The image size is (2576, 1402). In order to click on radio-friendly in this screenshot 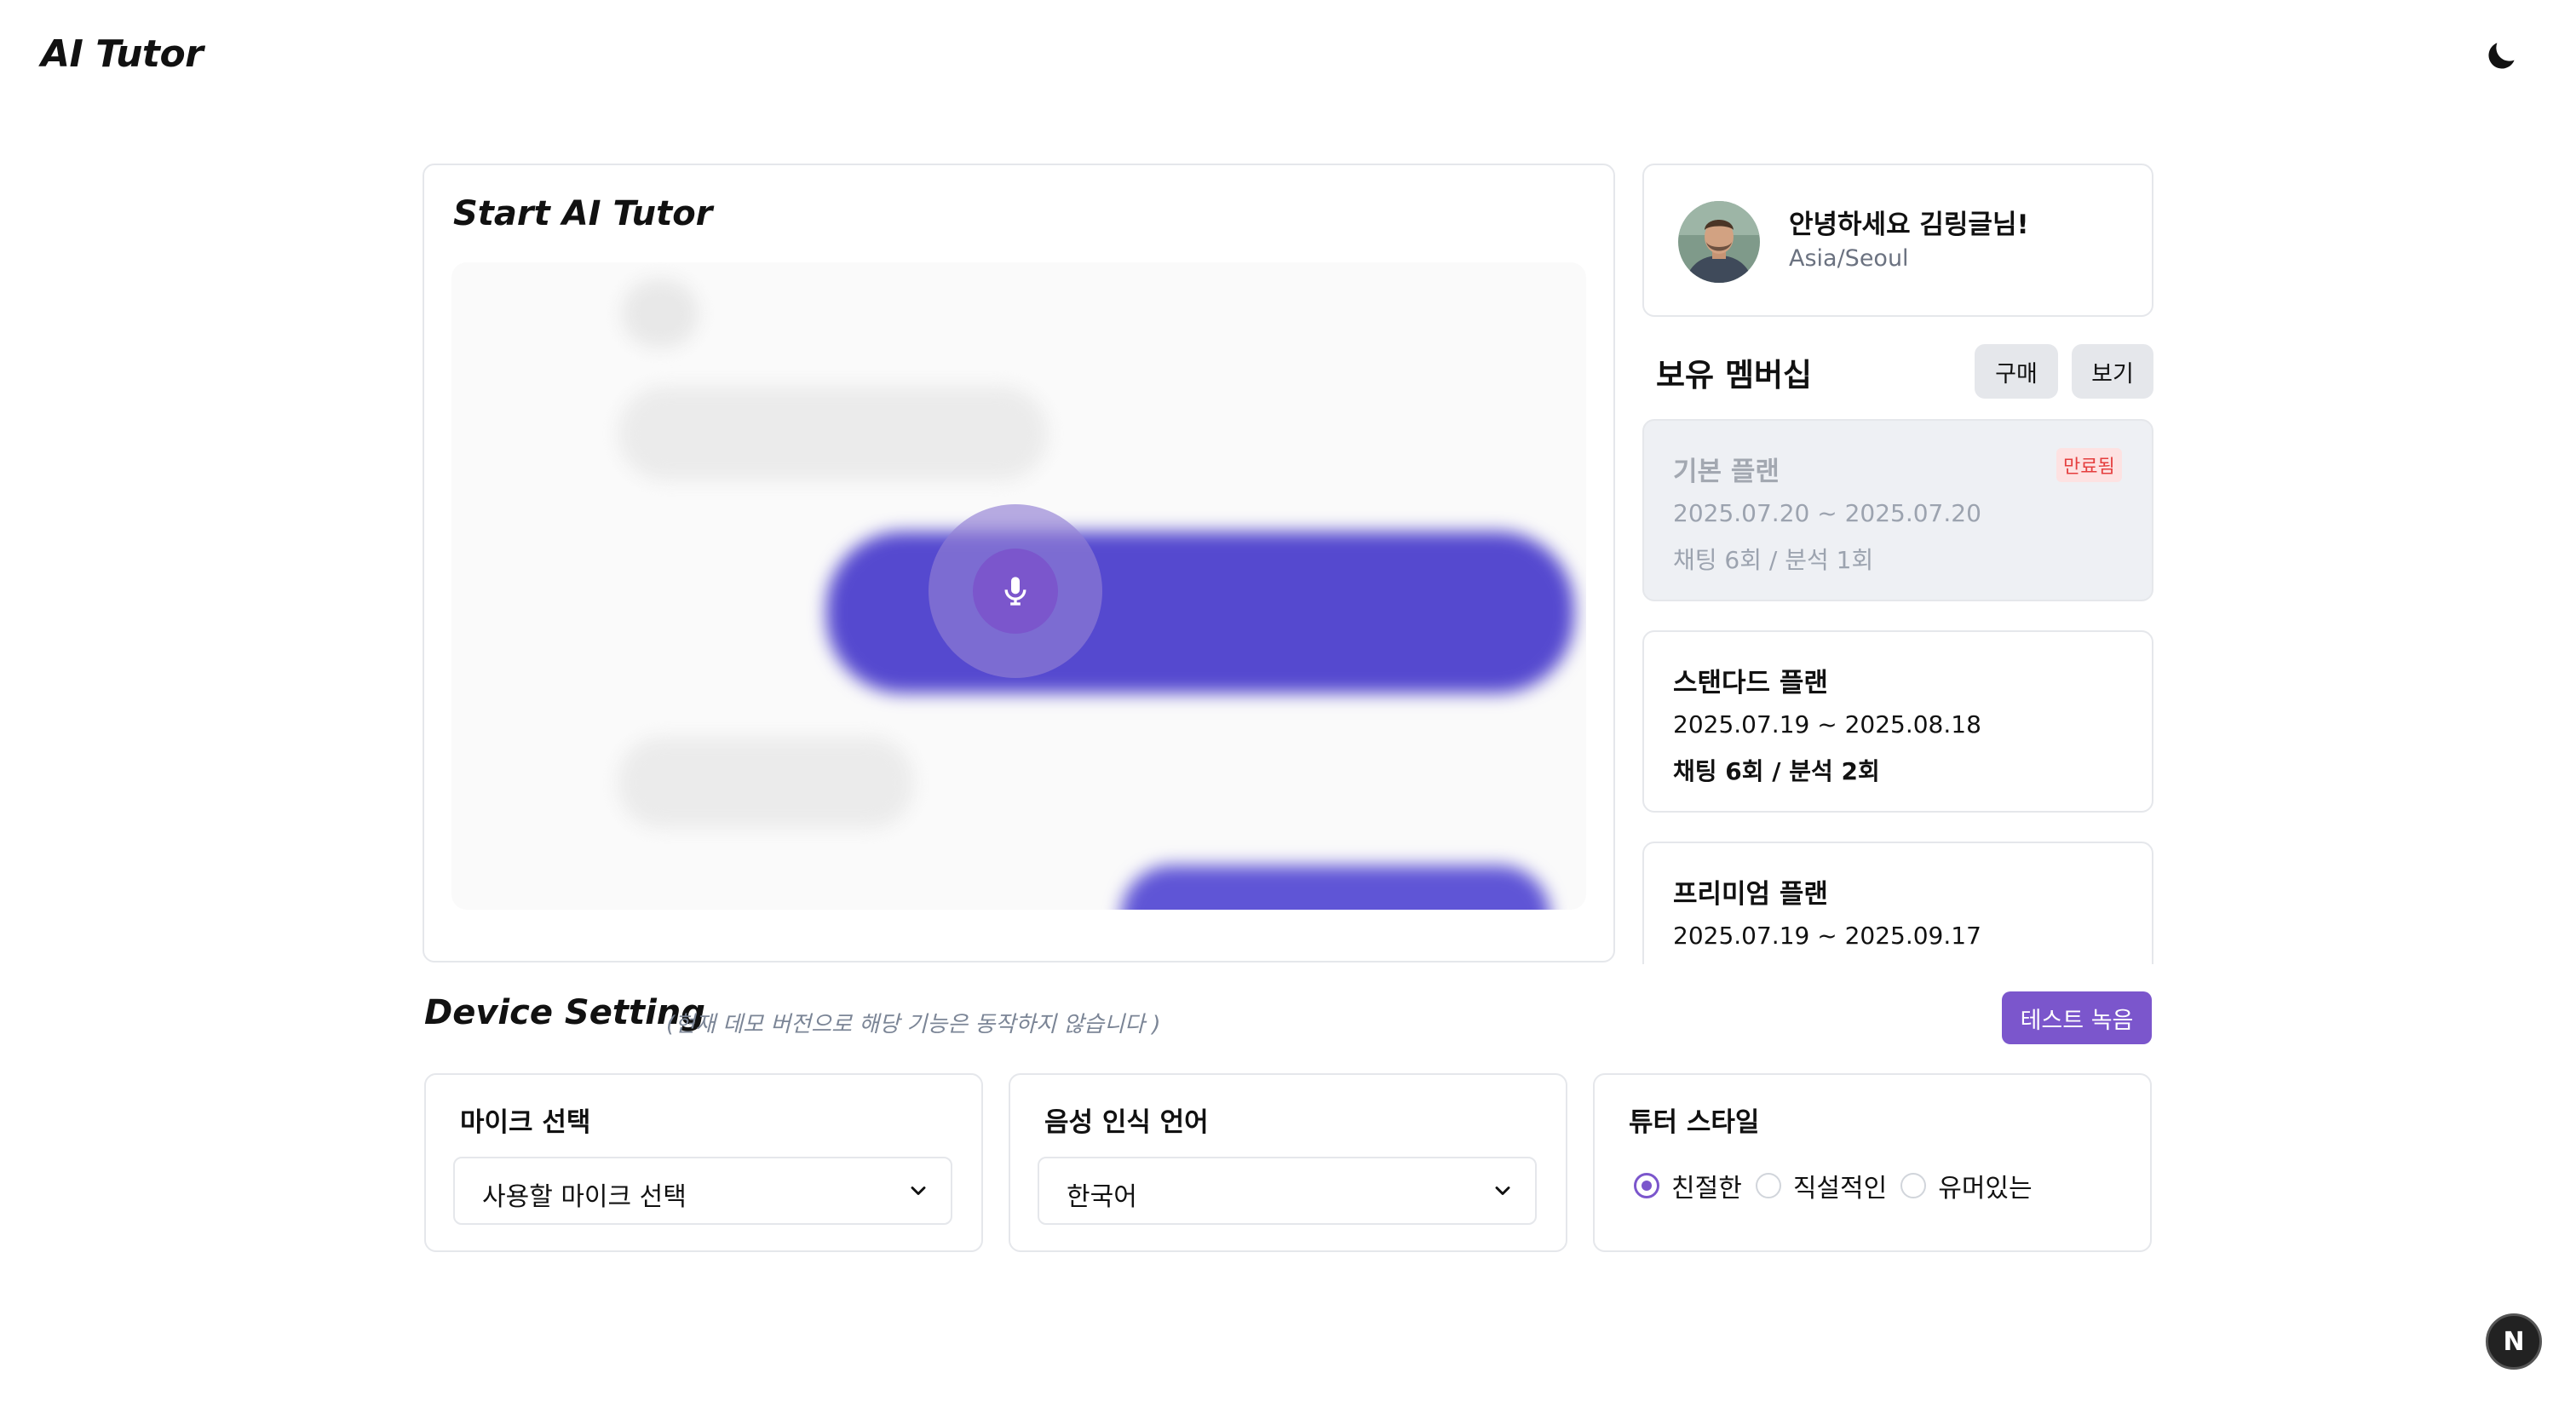, I will do `click(1647, 1185)`.